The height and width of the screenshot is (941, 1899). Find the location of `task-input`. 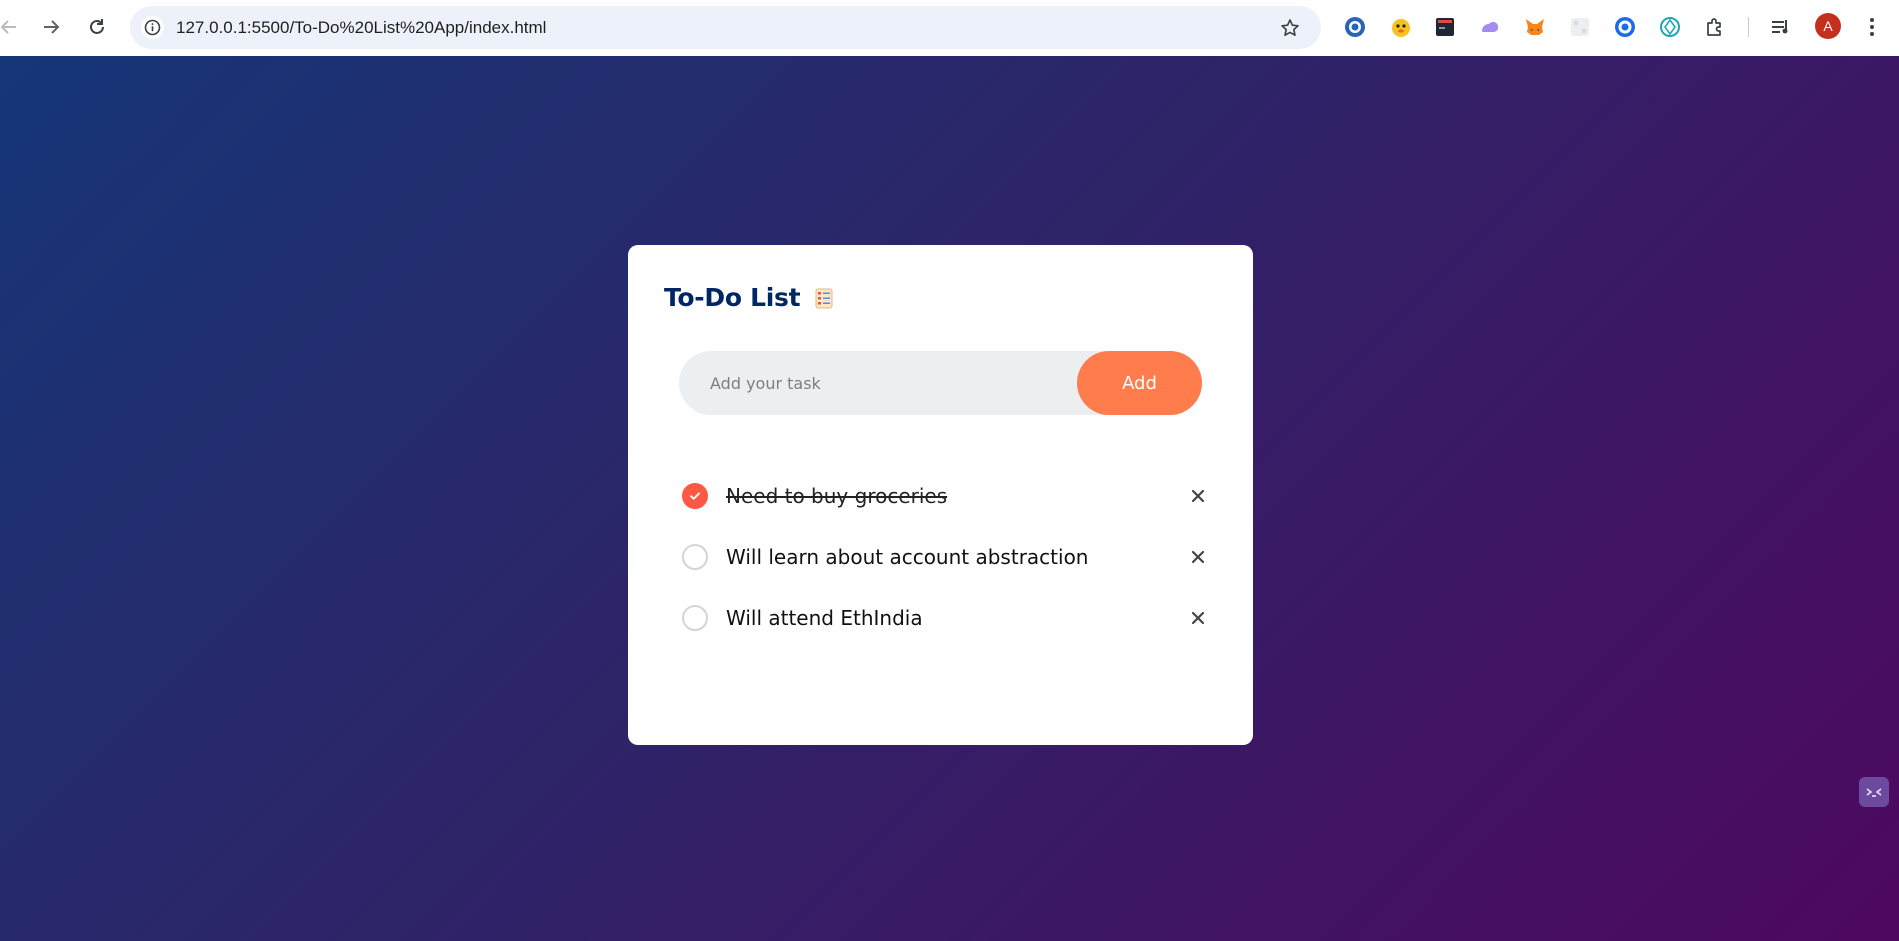

task-input is located at coordinates (879, 383).